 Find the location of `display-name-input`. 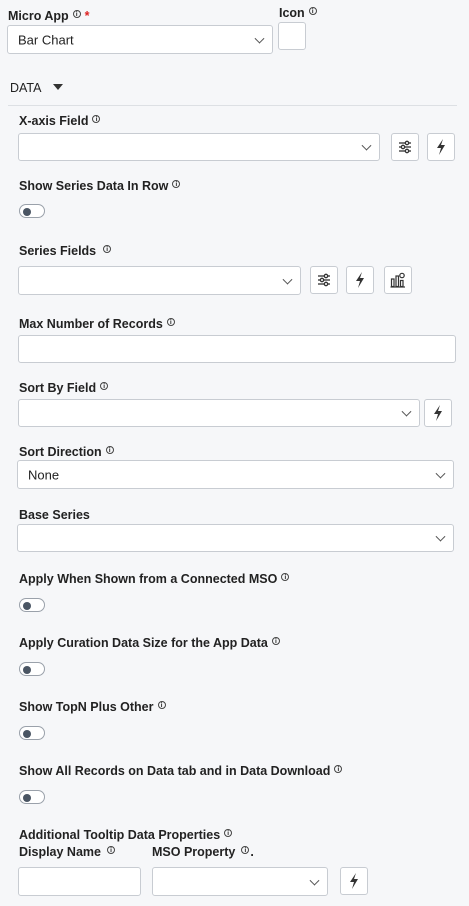

display-name-input is located at coordinates (79, 881).